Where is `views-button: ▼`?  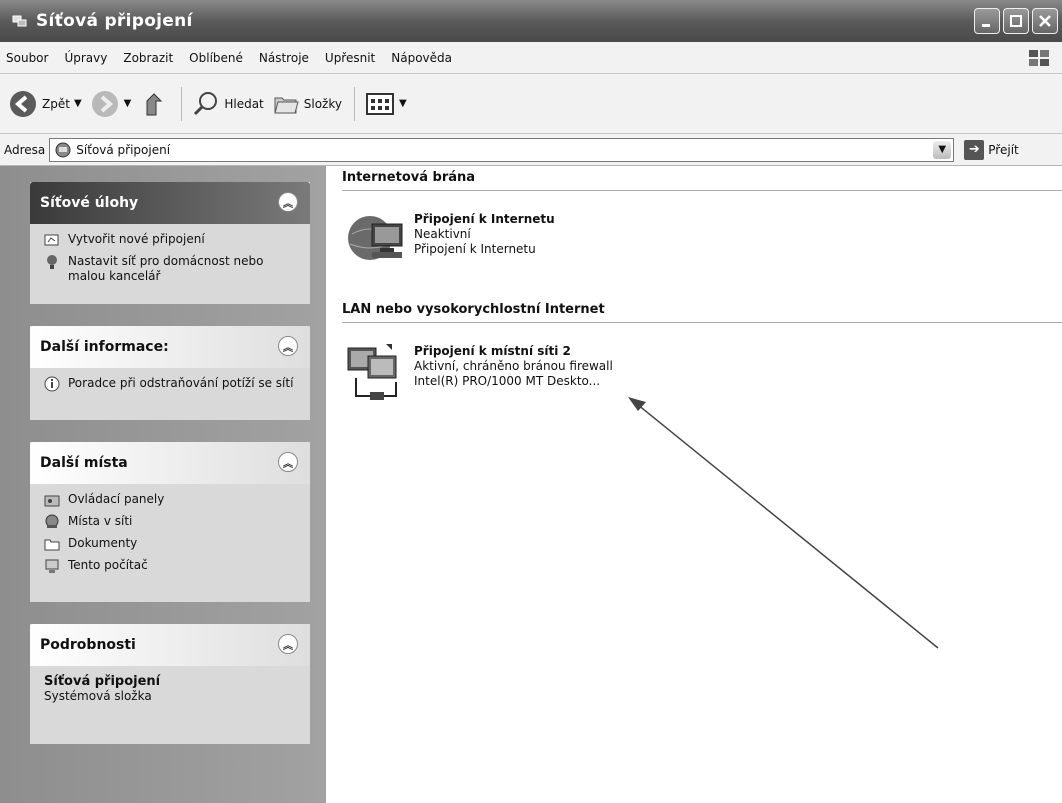 views-button: ▼ is located at coordinates (386, 104).